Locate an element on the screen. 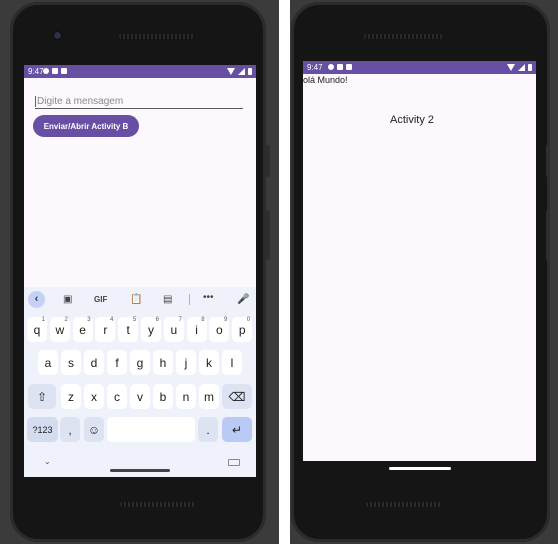  key-g: g is located at coordinates (140, 362).